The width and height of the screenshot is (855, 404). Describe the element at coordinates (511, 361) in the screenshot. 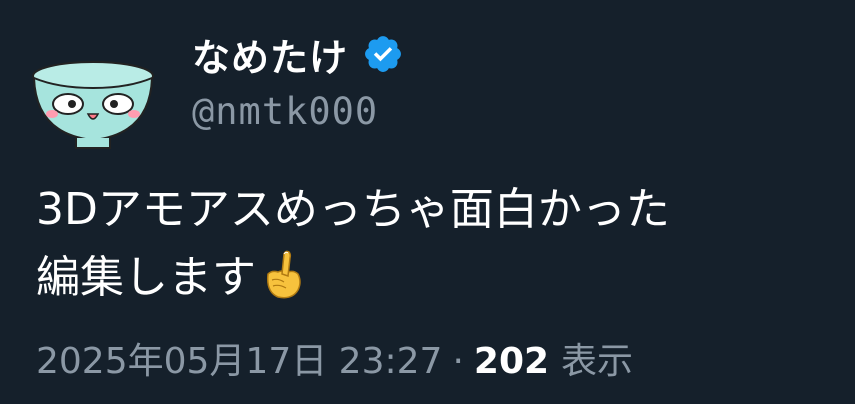

I see `view-count: 202` at that location.